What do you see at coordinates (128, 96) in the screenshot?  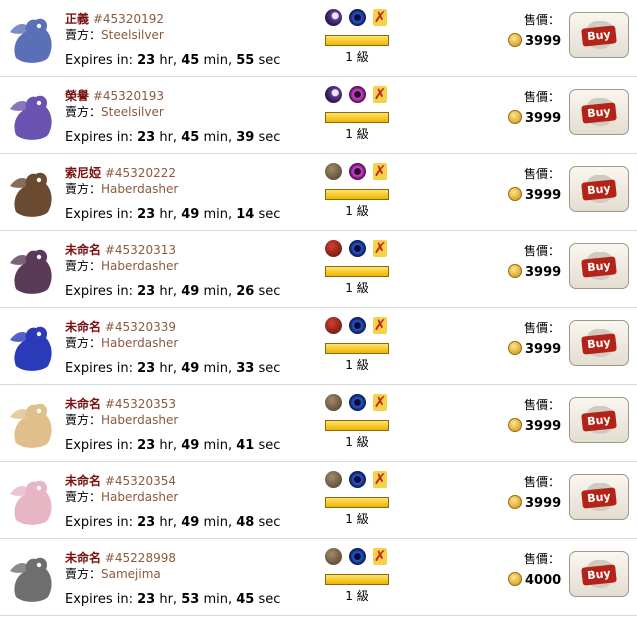 I see `dragon-id: #45320193` at bounding box center [128, 96].